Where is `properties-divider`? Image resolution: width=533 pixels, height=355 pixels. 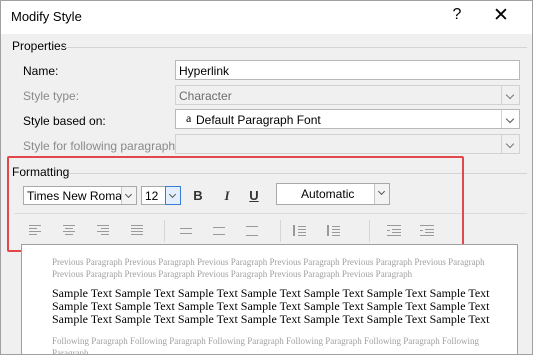
properties-divider is located at coordinates (296, 47).